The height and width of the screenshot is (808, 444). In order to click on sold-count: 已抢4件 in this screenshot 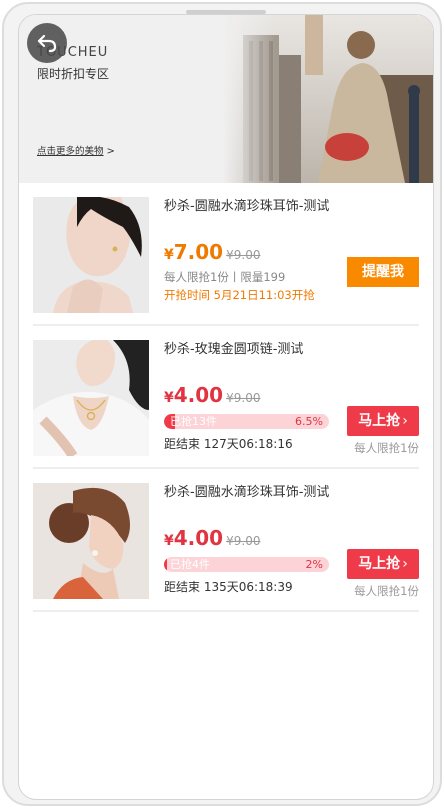, I will do `click(190, 564)`.